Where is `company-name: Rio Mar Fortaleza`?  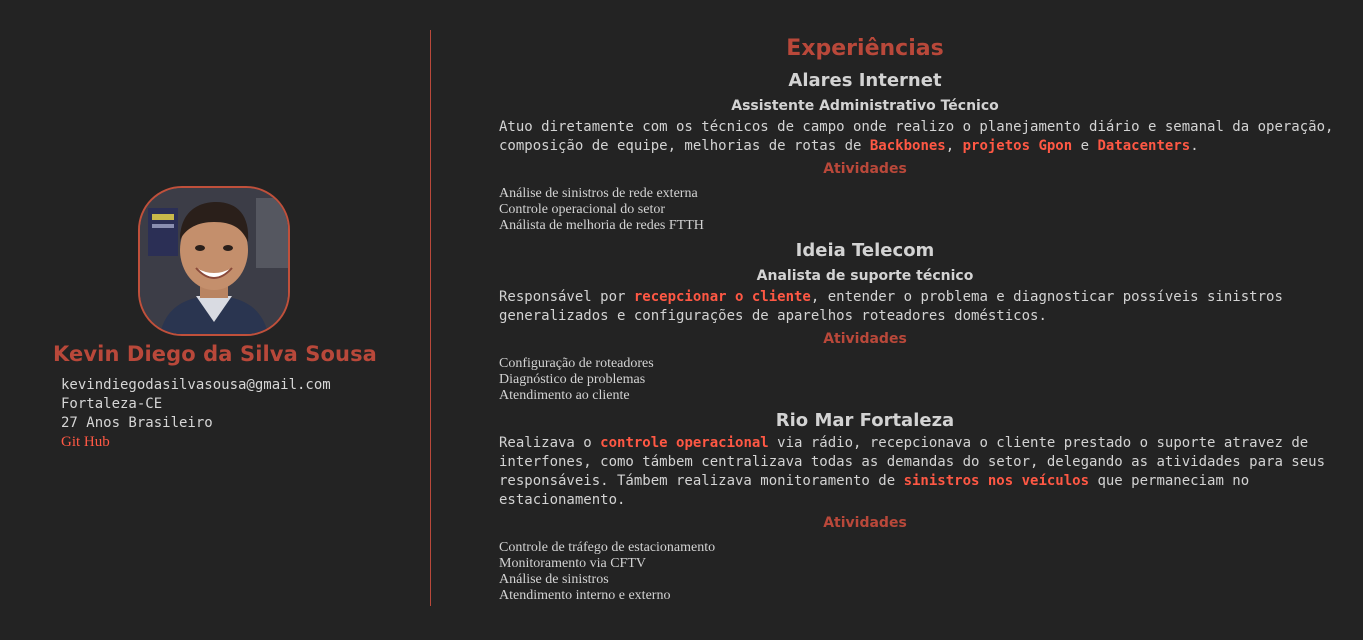
company-name: Rio Mar Fortaleza is located at coordinates (865, 420).